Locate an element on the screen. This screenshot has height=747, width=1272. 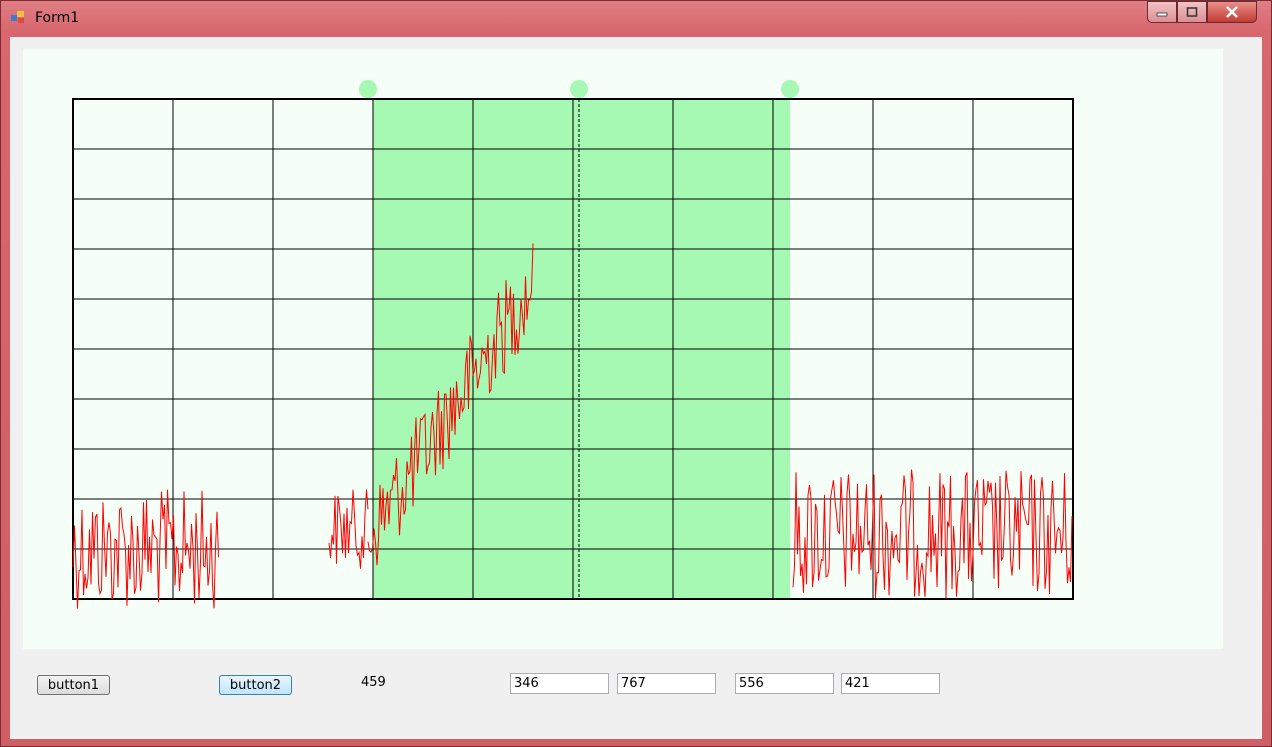
maximize-button is located at coordinates (1192, 12).